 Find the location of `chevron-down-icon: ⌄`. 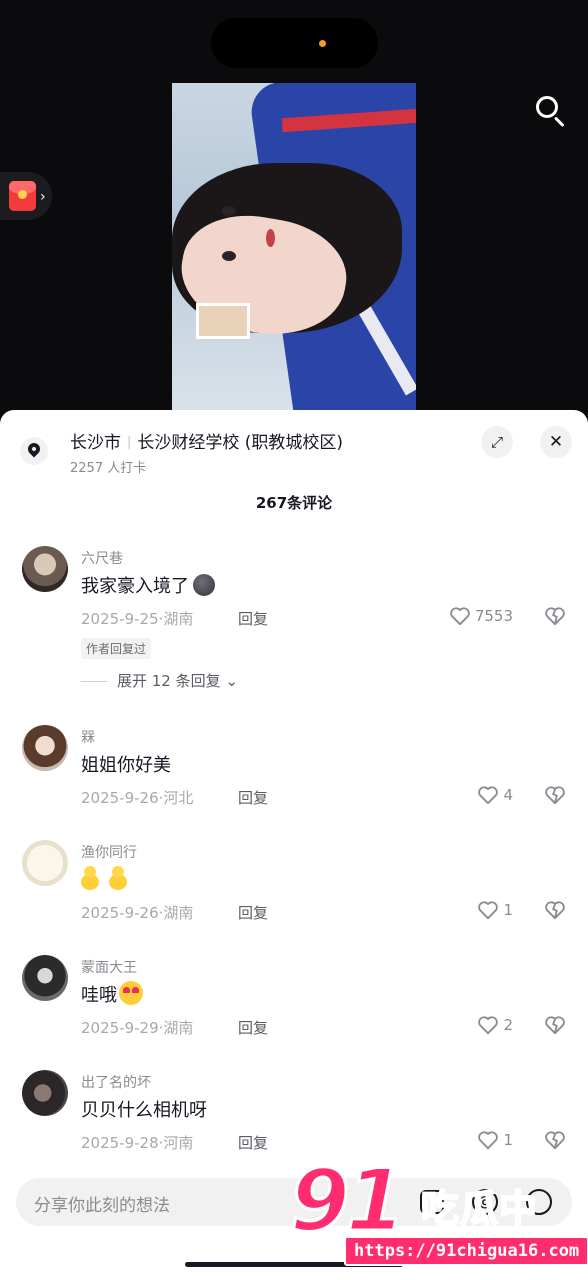

chevron-down-icon: ⌄ is located at coordinates (231, 681).